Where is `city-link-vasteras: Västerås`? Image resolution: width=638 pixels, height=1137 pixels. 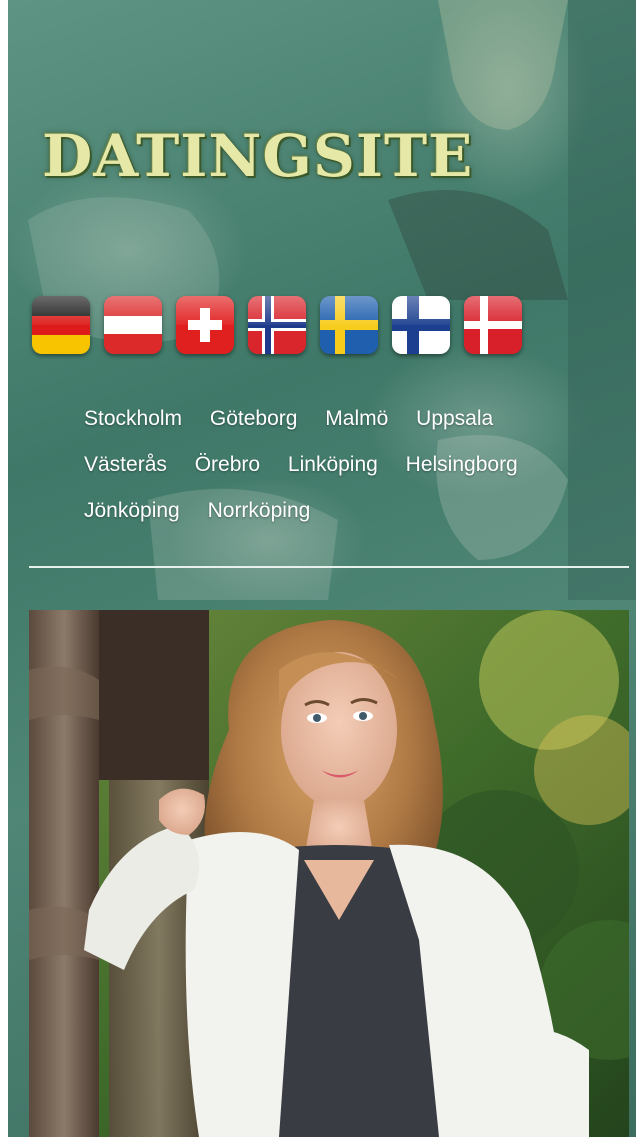 city-link-vasteras: Västerås is located at coordinates (125, 465).